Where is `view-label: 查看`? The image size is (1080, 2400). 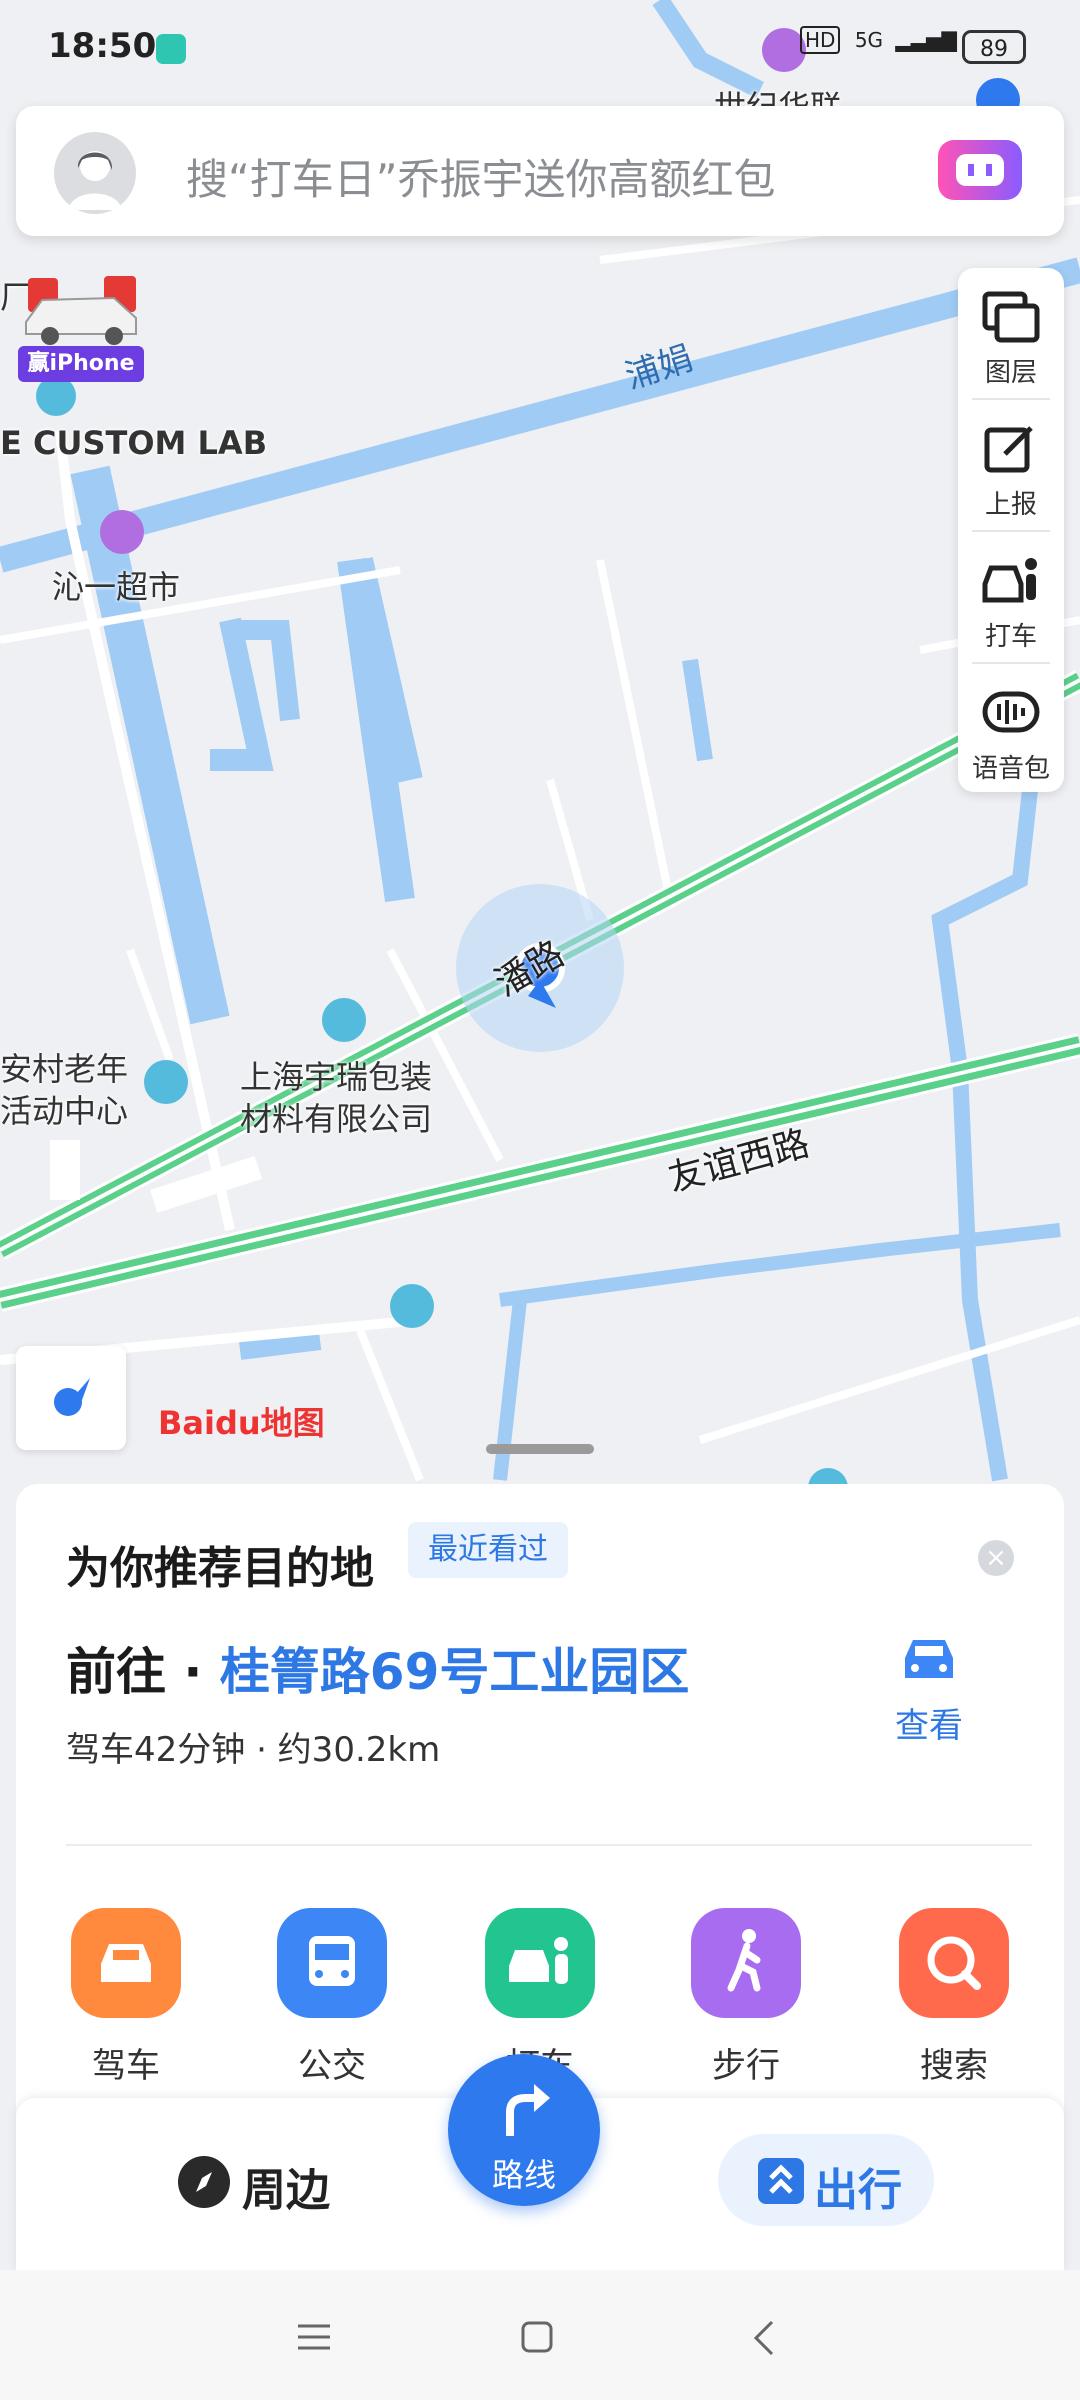
view-label: 查看 is located at coordinates (929, 1726).